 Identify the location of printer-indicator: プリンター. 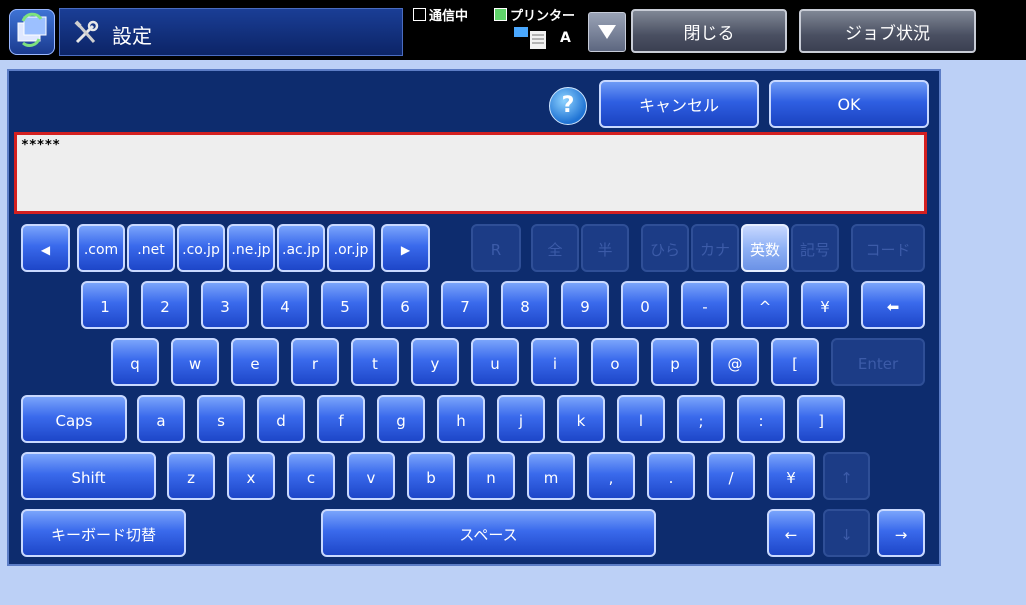
(534, 14).